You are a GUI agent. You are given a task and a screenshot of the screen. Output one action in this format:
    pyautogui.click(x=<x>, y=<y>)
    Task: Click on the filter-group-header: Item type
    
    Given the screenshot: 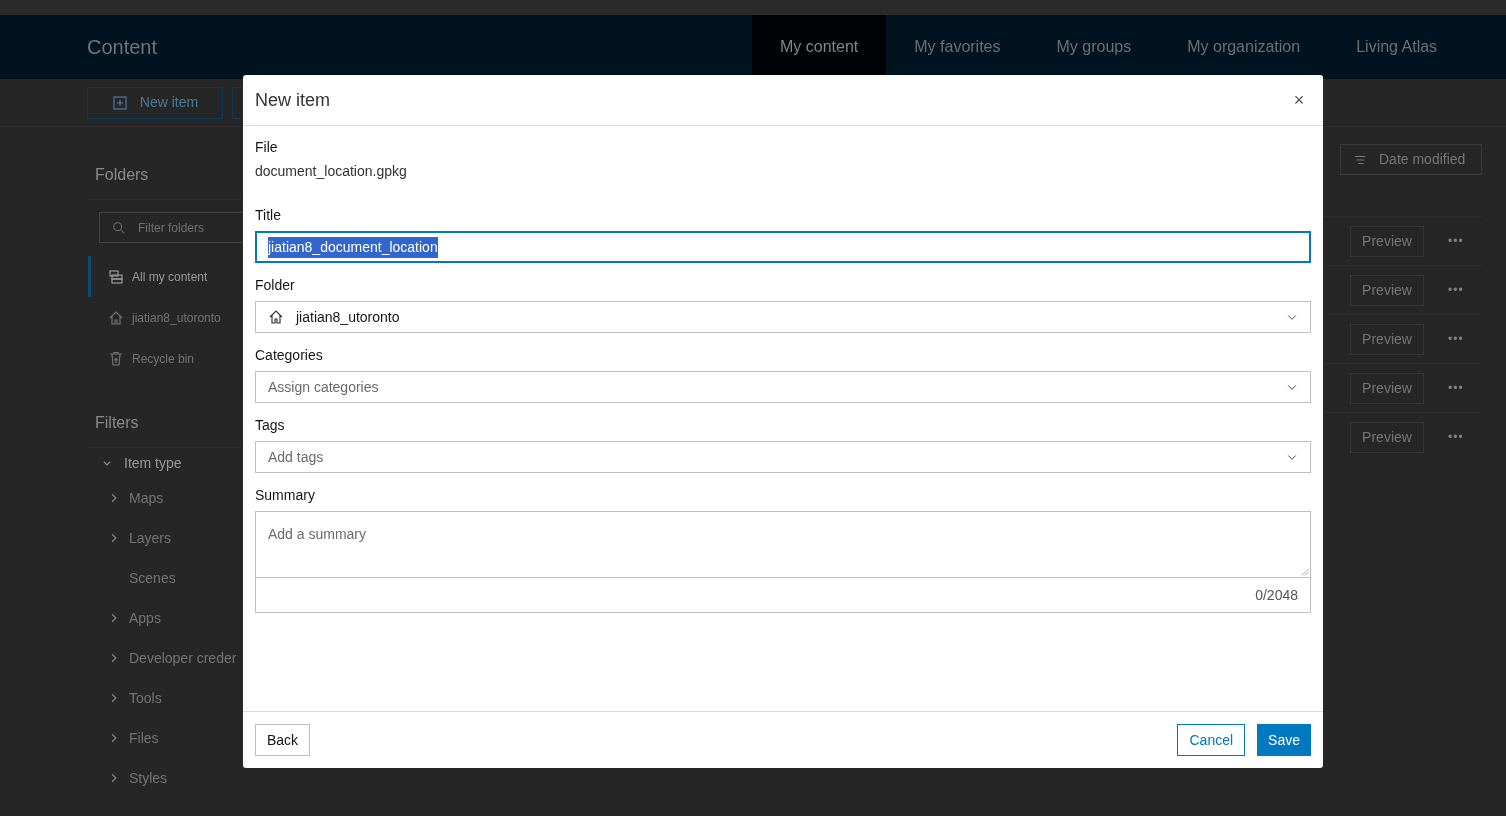 What is the action you would take?
    pyautogui.click(x=169, y=463)
    